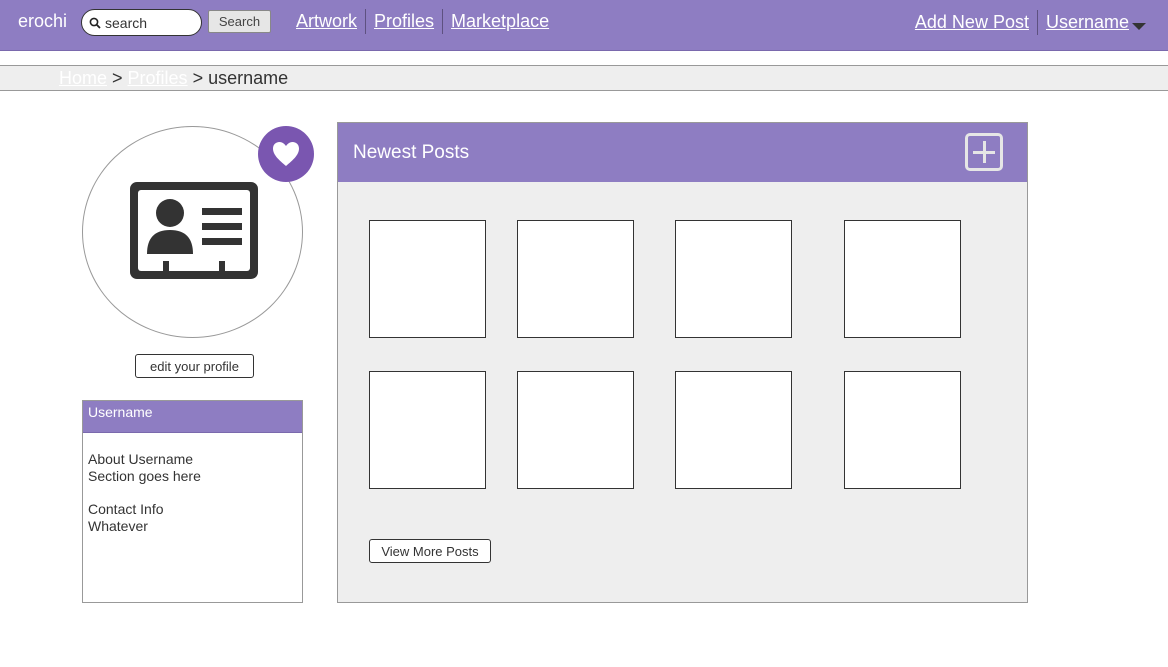  What do you see at coordinates (404, 21) in the screenshot?
I see `nav-profiles: Profiles` at bounding box center [404, 21].